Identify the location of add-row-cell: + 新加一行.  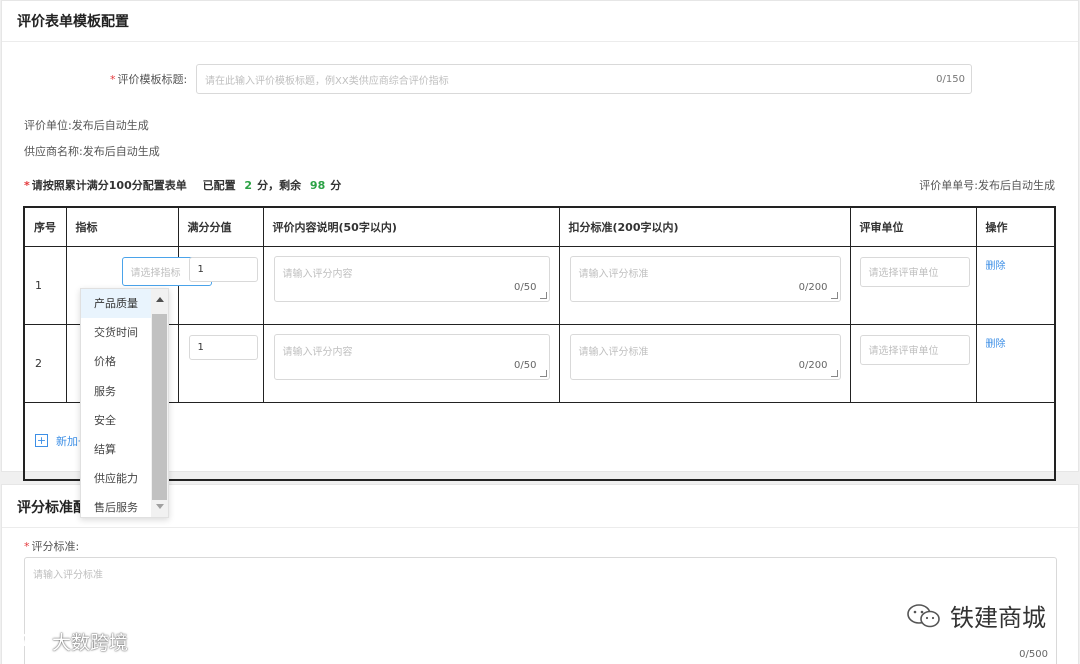
(539, 441).